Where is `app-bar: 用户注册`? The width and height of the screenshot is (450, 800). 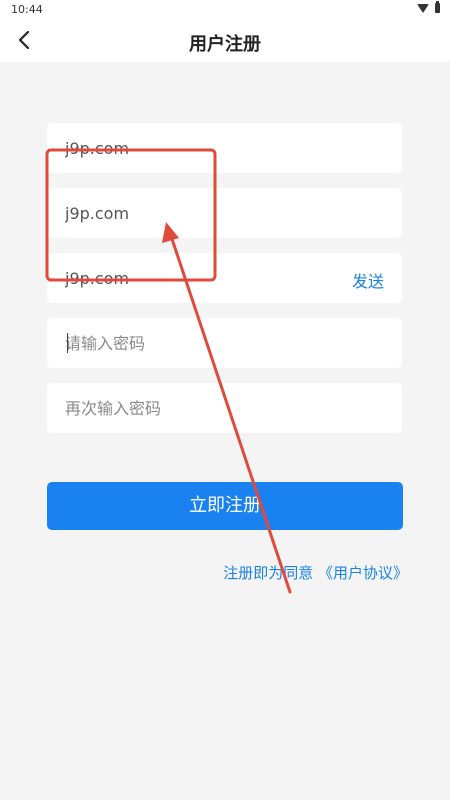 app-bar: 用户注册 is located at coordinates (225, 41).